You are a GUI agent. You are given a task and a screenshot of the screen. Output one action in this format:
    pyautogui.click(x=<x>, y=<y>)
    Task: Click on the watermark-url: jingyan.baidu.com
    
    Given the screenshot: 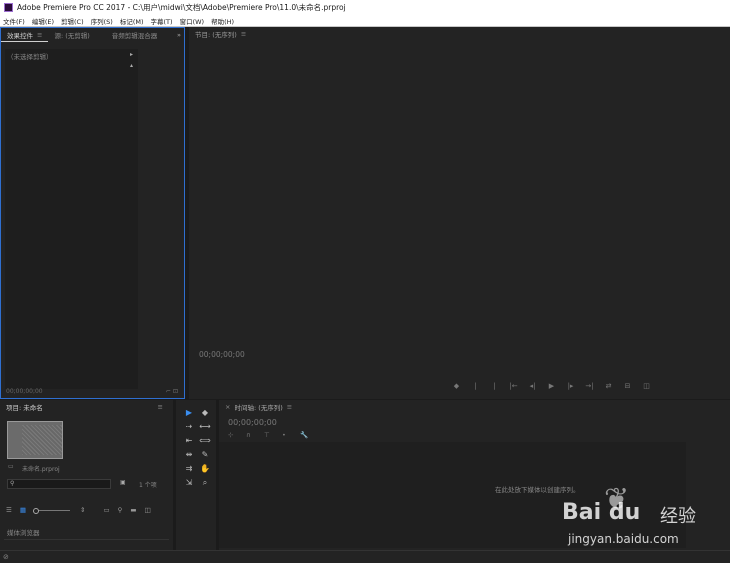 What is the action you would take?
    pyautogui.click(x=623, y=539)
    